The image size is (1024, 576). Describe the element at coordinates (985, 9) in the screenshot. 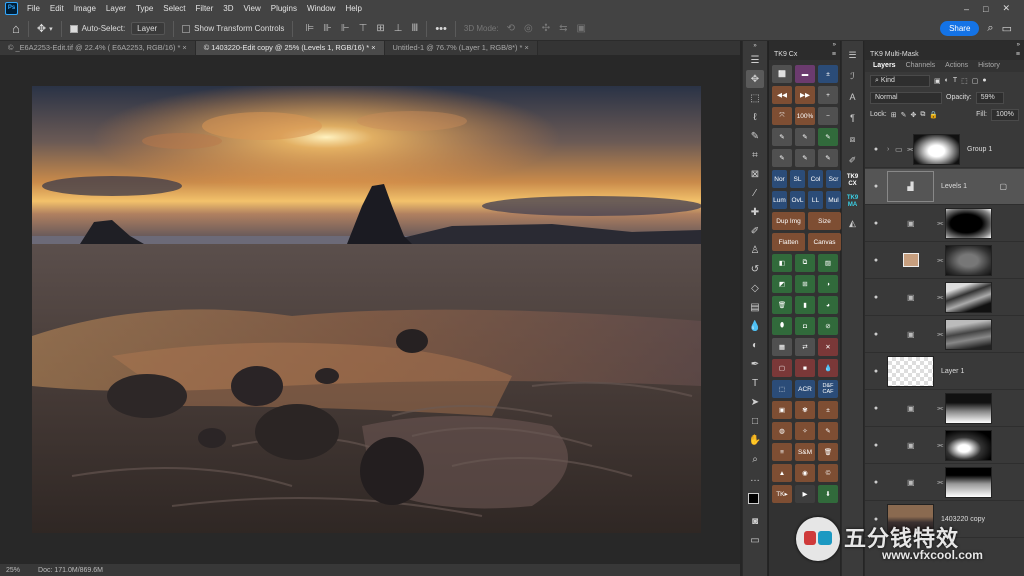

I see `maximize-button: □` at that location.